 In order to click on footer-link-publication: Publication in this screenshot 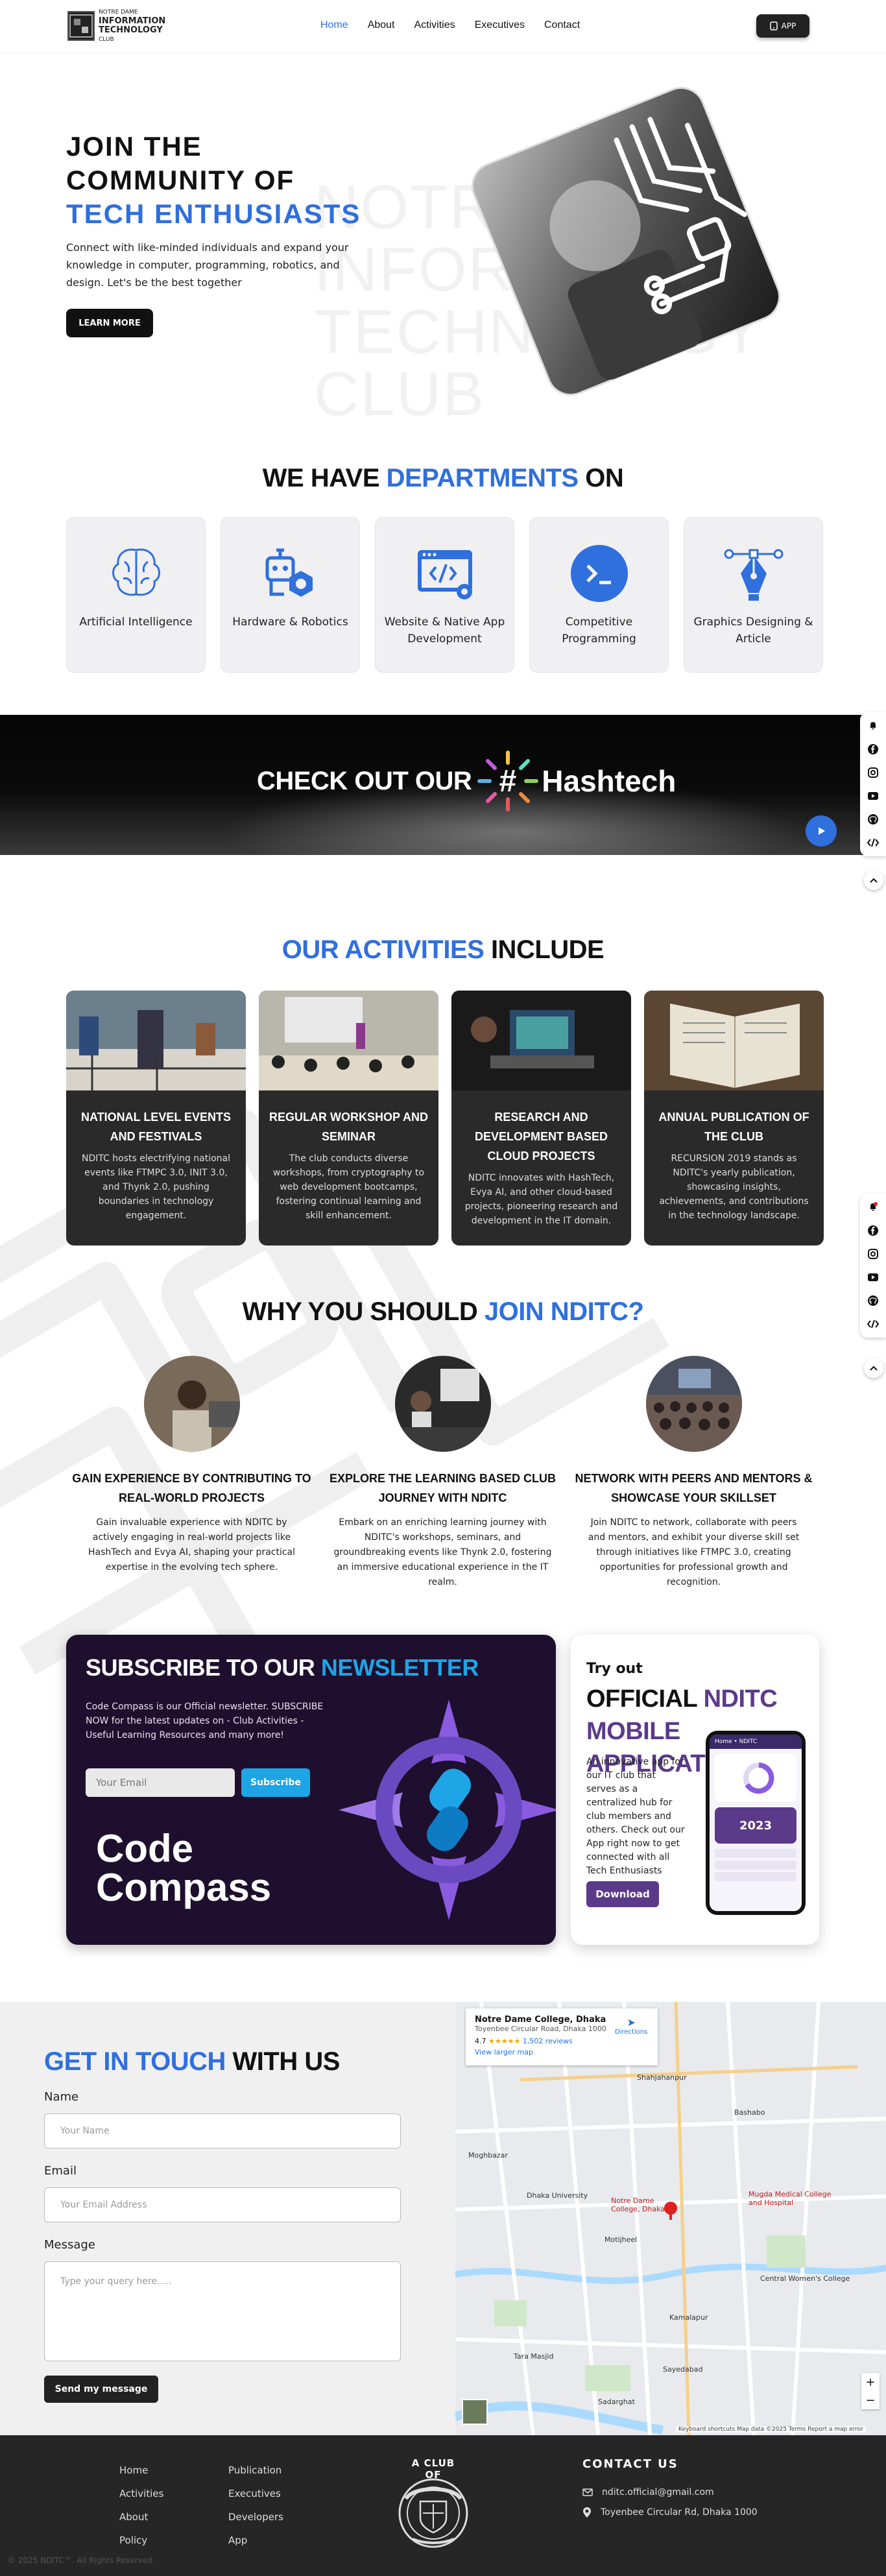, I will do `click(255, 2470)`.